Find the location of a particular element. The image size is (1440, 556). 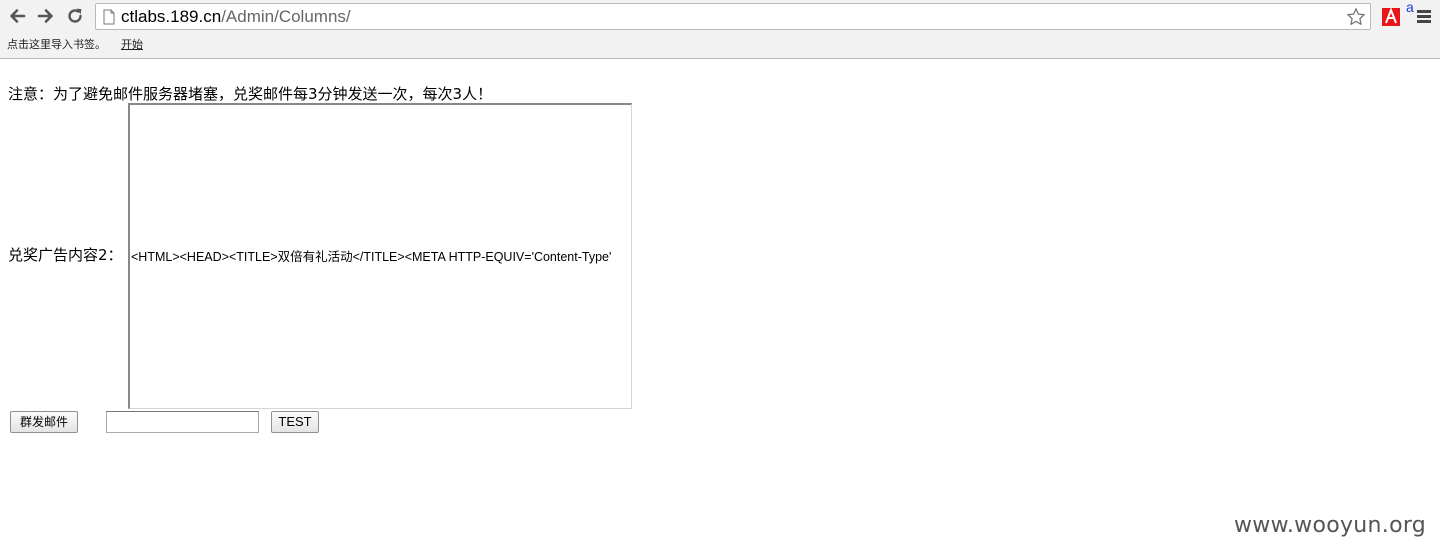

browser-toolbar: ctlabs.189.cn/Admin/Columns/ a is located at coordinates (720, 16).